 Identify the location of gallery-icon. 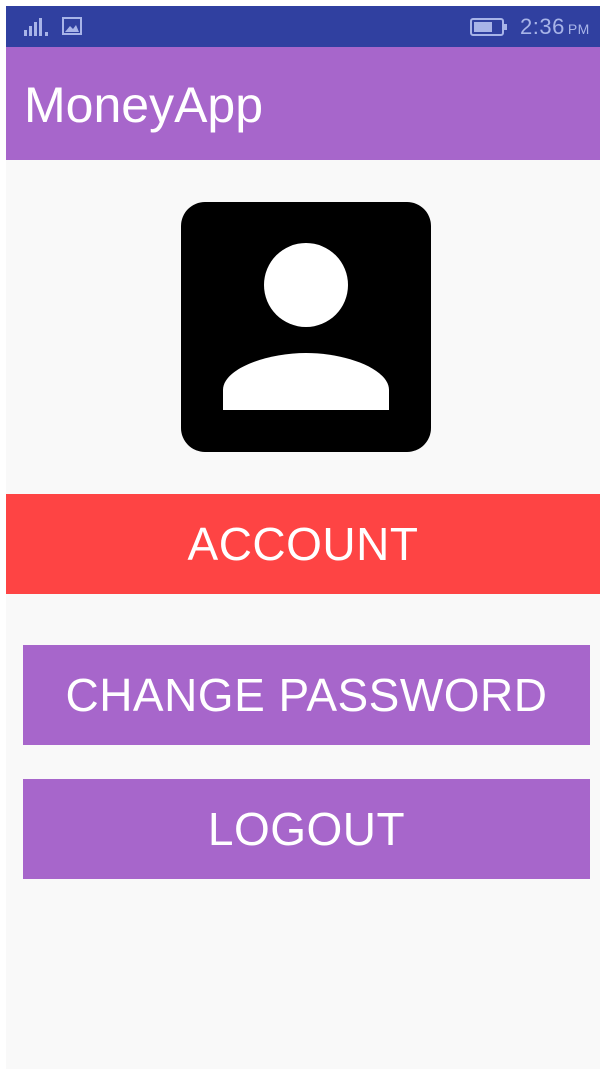
(72, 26).